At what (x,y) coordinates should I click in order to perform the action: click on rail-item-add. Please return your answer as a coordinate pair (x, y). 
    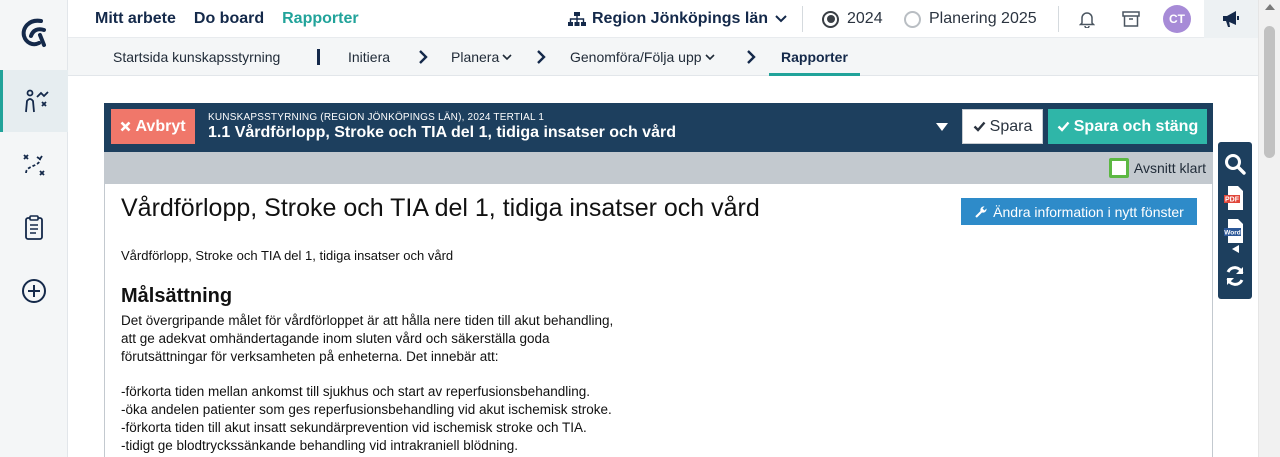
    Looking at the image, I should click on (34, 291).